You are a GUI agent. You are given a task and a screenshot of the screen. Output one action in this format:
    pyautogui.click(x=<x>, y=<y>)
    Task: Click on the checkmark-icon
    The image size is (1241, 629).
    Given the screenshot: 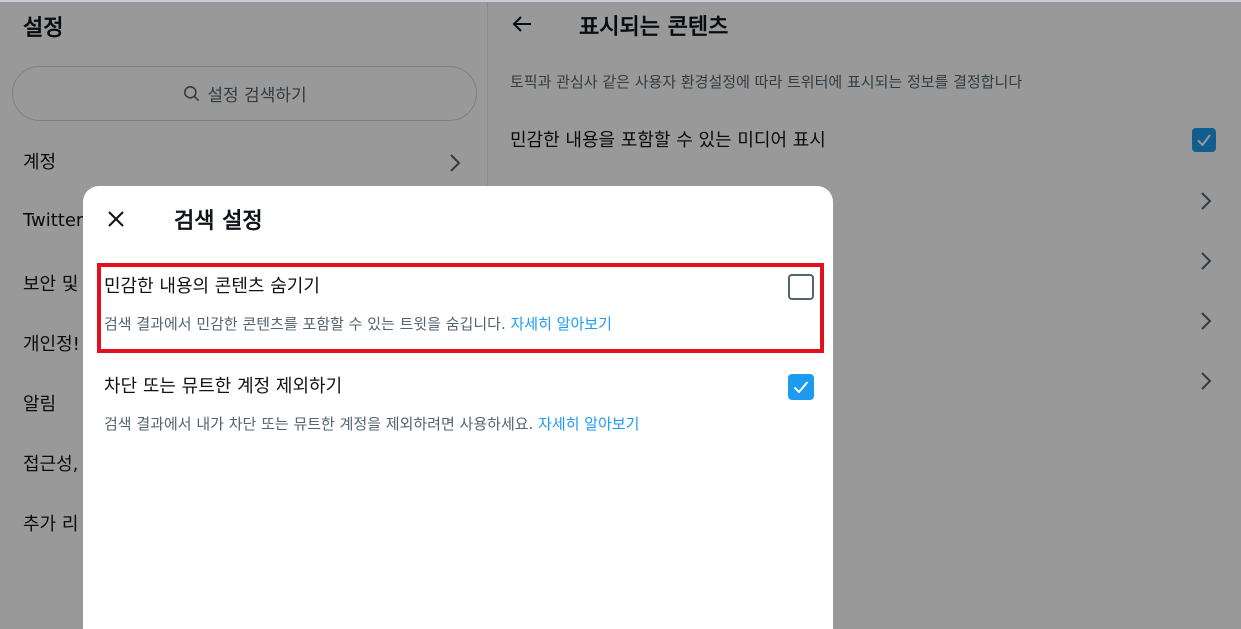 What is the action you would take?
    pyautogui.click(x=801, y=387)
    